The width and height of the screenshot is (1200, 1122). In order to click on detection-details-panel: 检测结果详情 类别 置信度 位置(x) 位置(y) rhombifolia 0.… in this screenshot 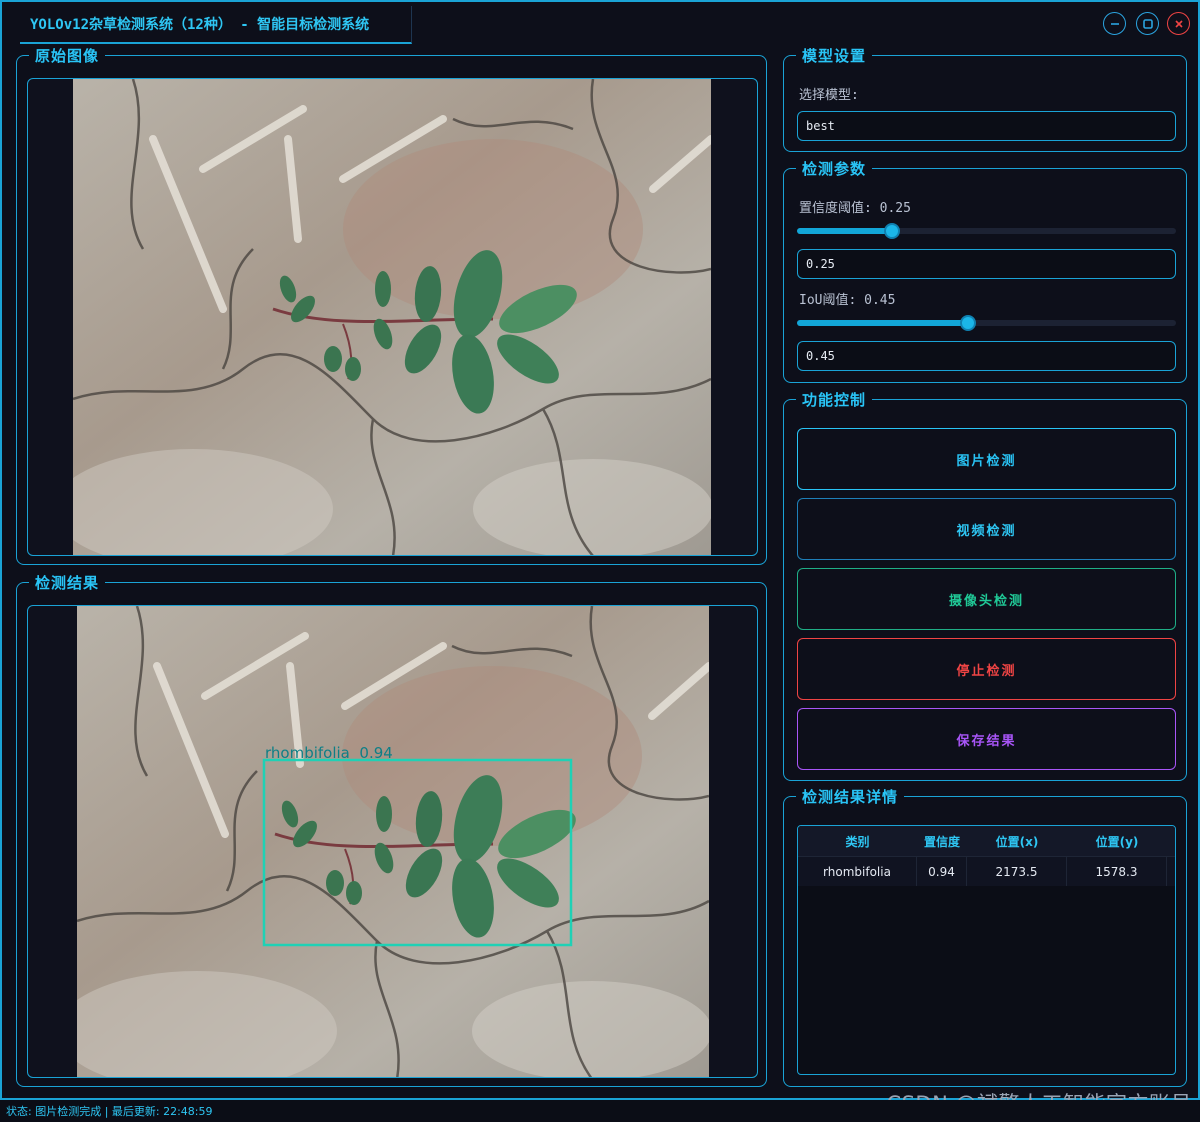, I will do `click(985, 936)`.